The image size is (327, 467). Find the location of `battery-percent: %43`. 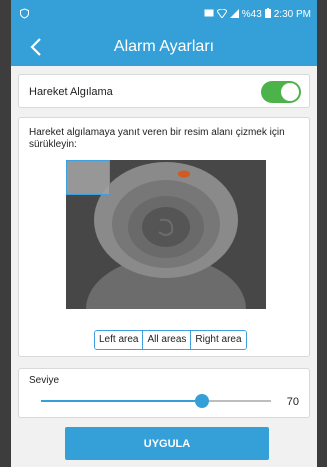

battery-percent: %43 is located at coordinates (251, 14).